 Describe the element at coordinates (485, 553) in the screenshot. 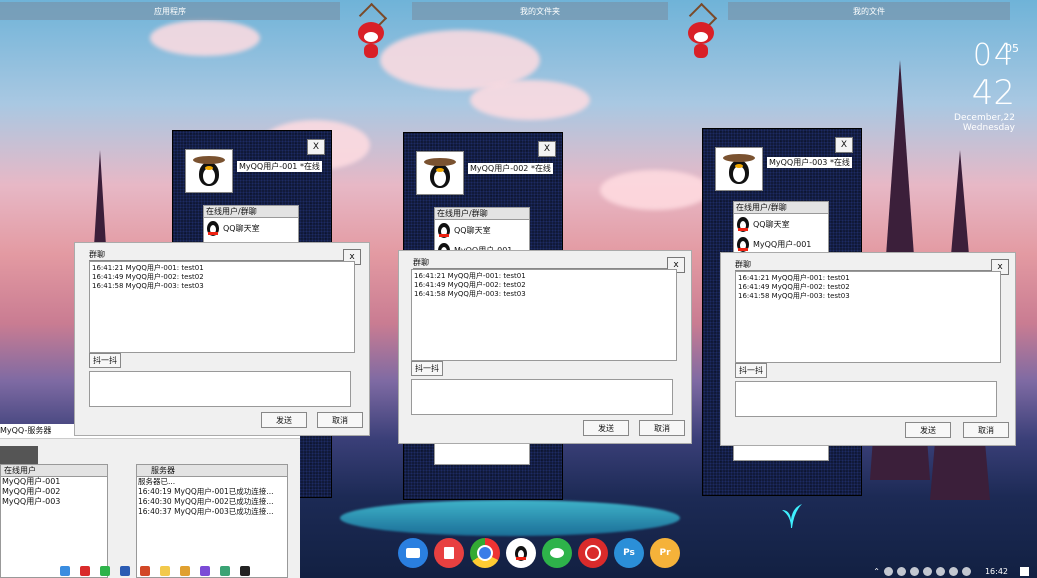

I see `chrome-icon` at that location.